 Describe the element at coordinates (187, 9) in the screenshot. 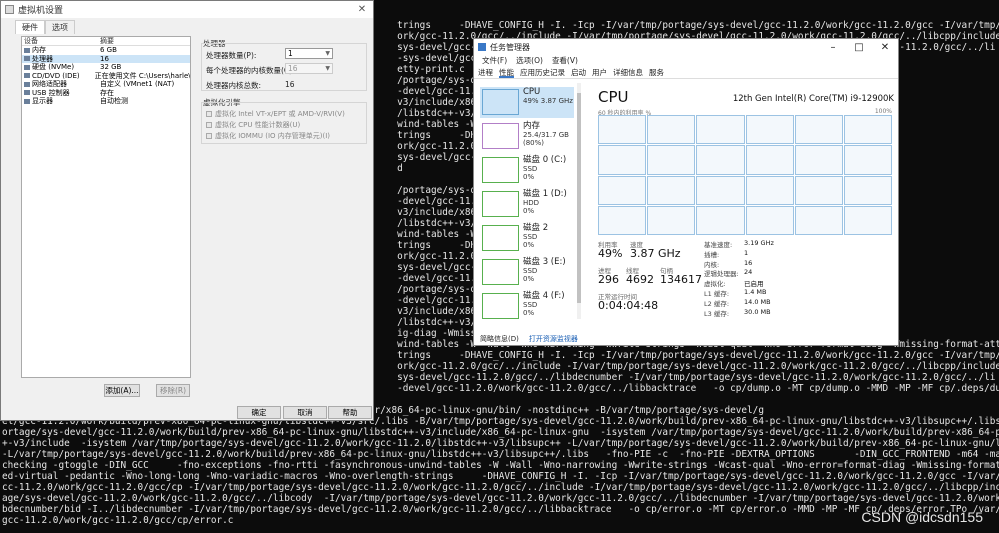

I see `vm-titlebar: 虚拟机设置 ✕` at that location.